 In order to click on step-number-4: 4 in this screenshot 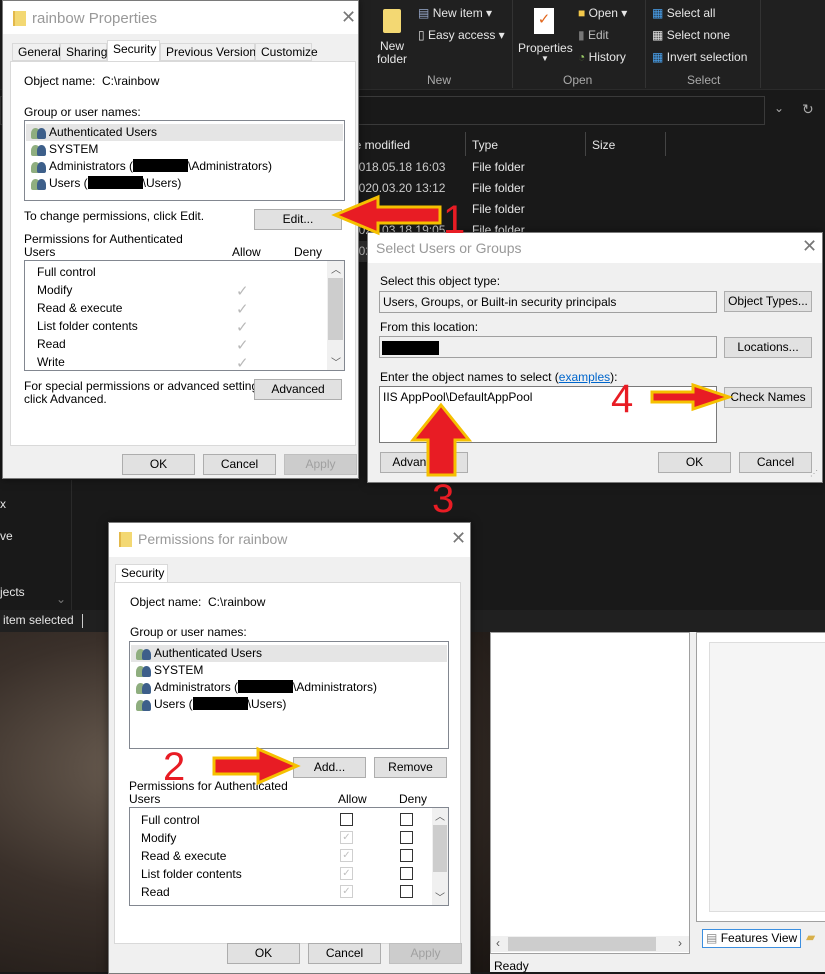, I will do `click(622, 399)`.